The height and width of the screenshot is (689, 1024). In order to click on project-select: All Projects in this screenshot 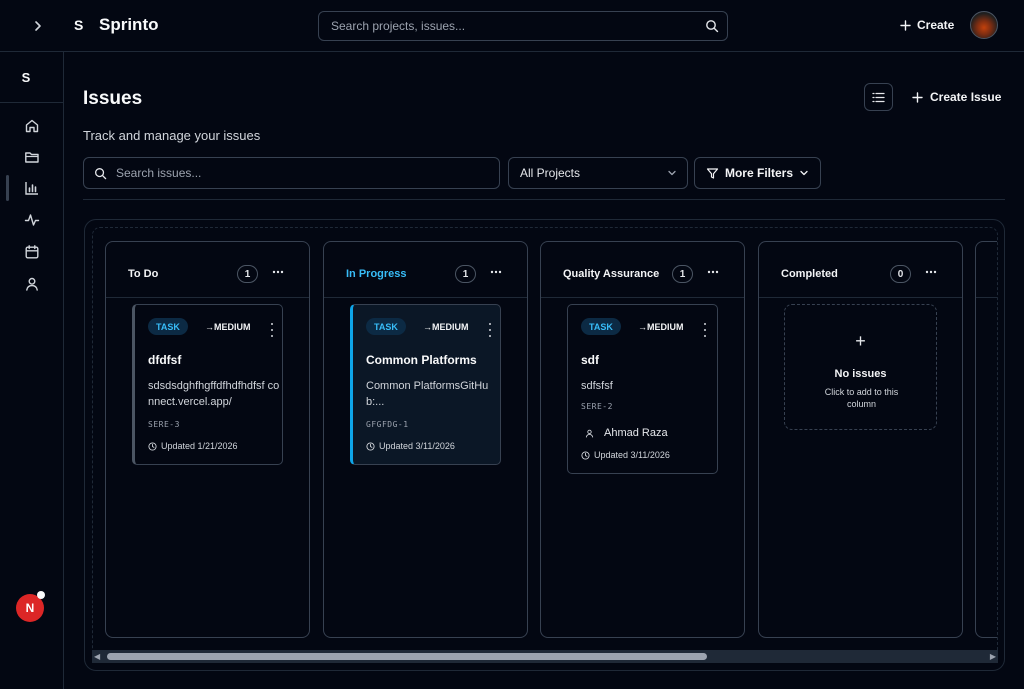, I will do `click(598, 173)`.